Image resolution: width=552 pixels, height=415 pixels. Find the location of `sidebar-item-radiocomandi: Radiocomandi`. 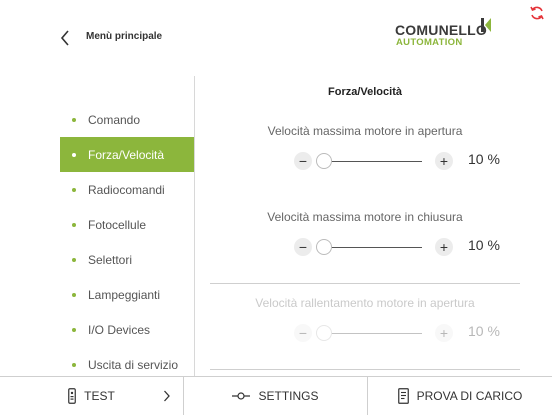

sidebar-item-radiocomandi: Radiocomandi is located at coordinates (127, 189).